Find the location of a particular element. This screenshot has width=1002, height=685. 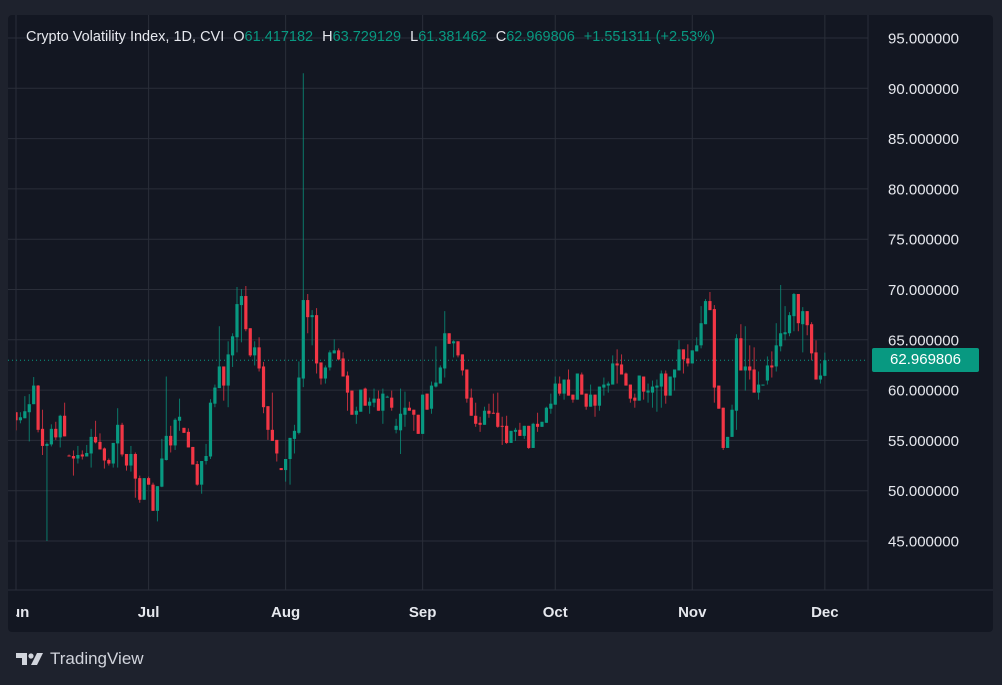

symbol-title: Crypto Volatility Index, 1D, CVI is located at coordinates (125, 37).